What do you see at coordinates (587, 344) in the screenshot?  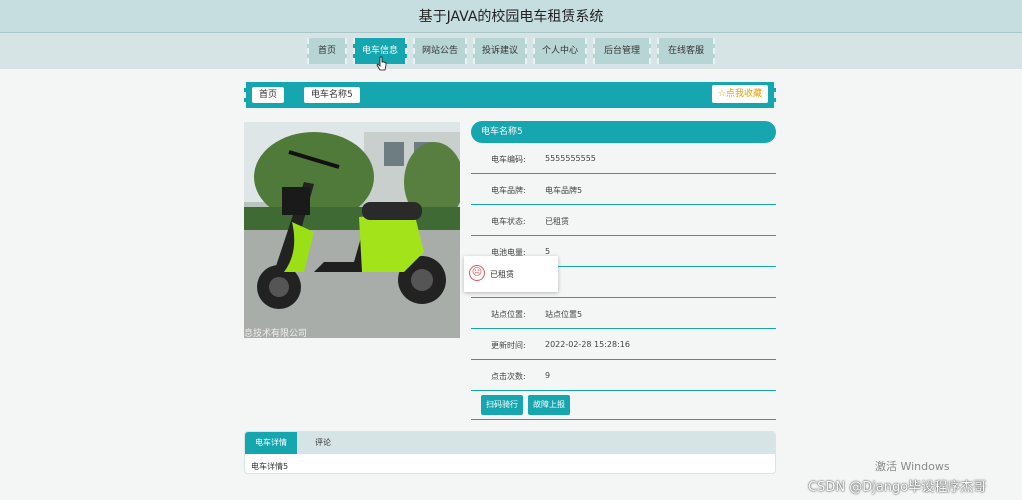 I see `row-value: 2022-02-28 15:28:16` at bounding box center [587, 344].